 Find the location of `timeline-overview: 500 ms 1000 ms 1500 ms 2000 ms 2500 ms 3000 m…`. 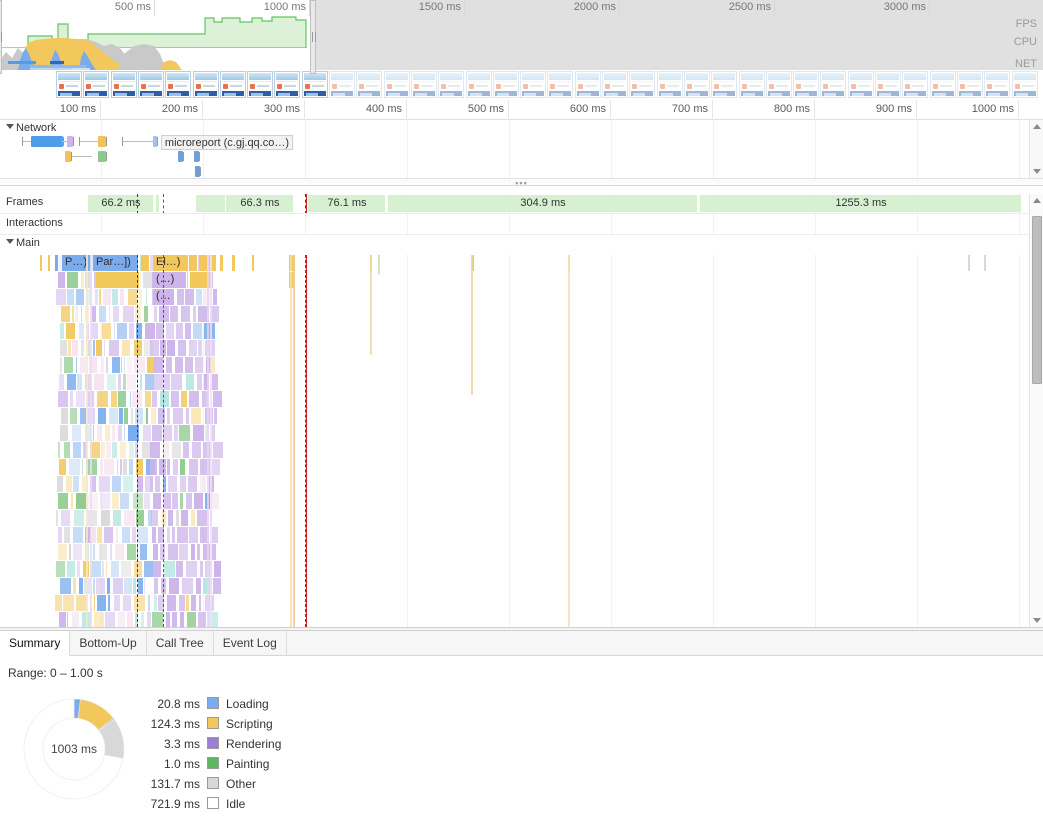

timeline-overview: 500 ms 1000 ms 1500 ms 2000 ms 2500 ms 3000 m… is located at coordinates (521, 50).